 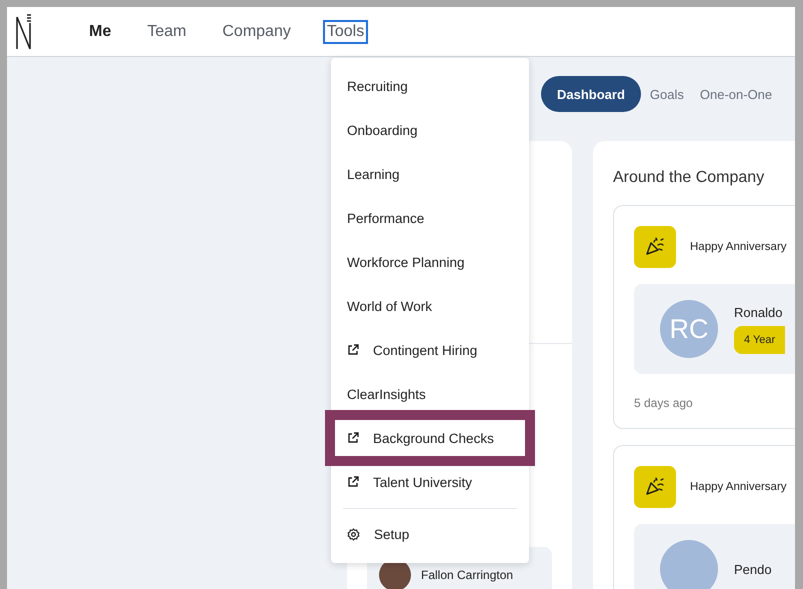 What do you see at coordinates (736, 94) in the screenshot?
I see `tab: One-on-One` at bounding box center [736, 94].